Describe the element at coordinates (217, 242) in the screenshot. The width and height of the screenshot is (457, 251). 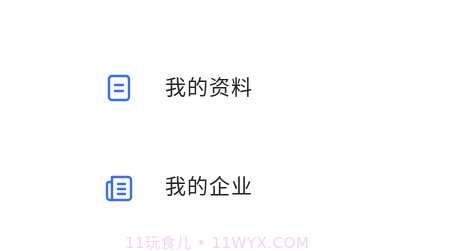
I see `watermark-text: 11玩食儿 • 11WYX.COM` at that location.